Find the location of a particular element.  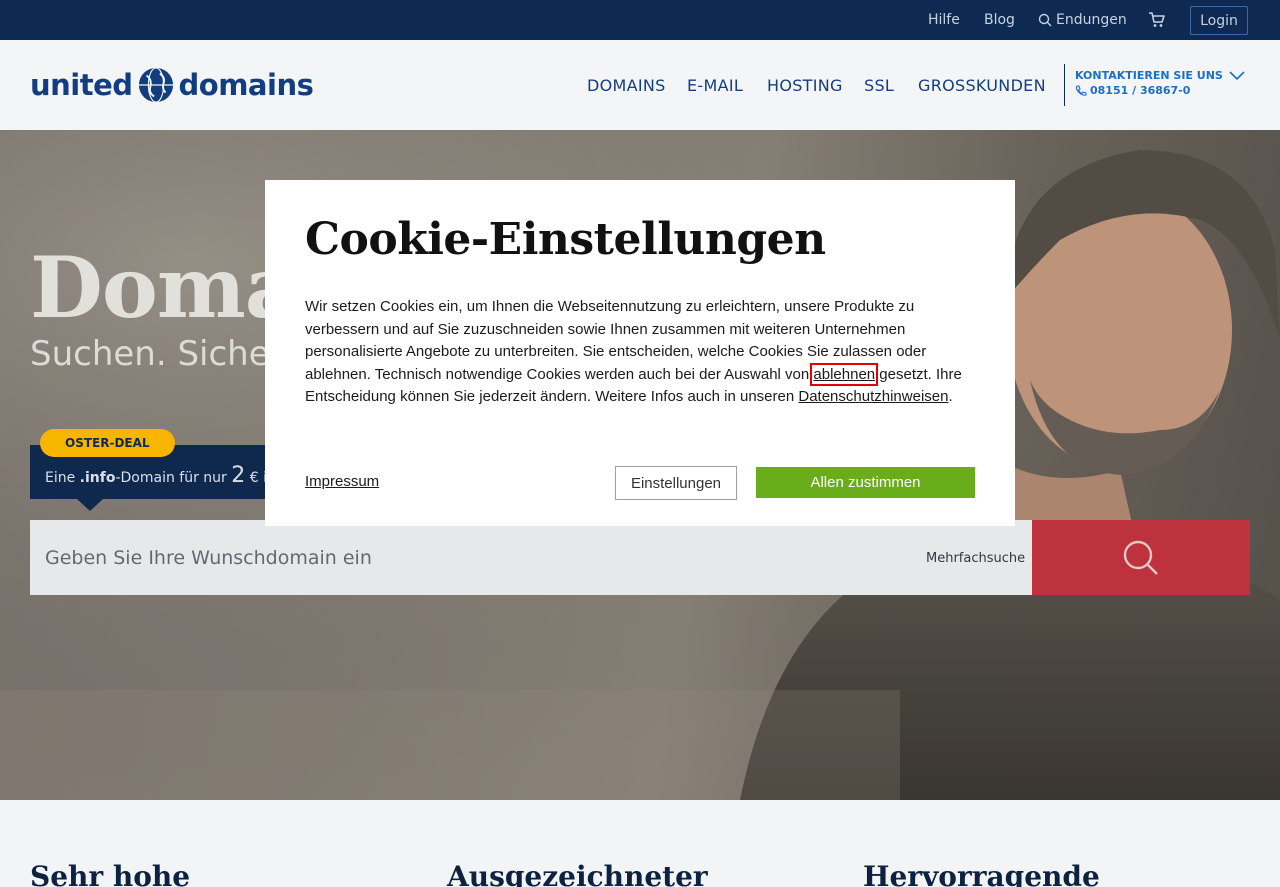

cookie-text-part-3: . is located at coordinates (950, 396).